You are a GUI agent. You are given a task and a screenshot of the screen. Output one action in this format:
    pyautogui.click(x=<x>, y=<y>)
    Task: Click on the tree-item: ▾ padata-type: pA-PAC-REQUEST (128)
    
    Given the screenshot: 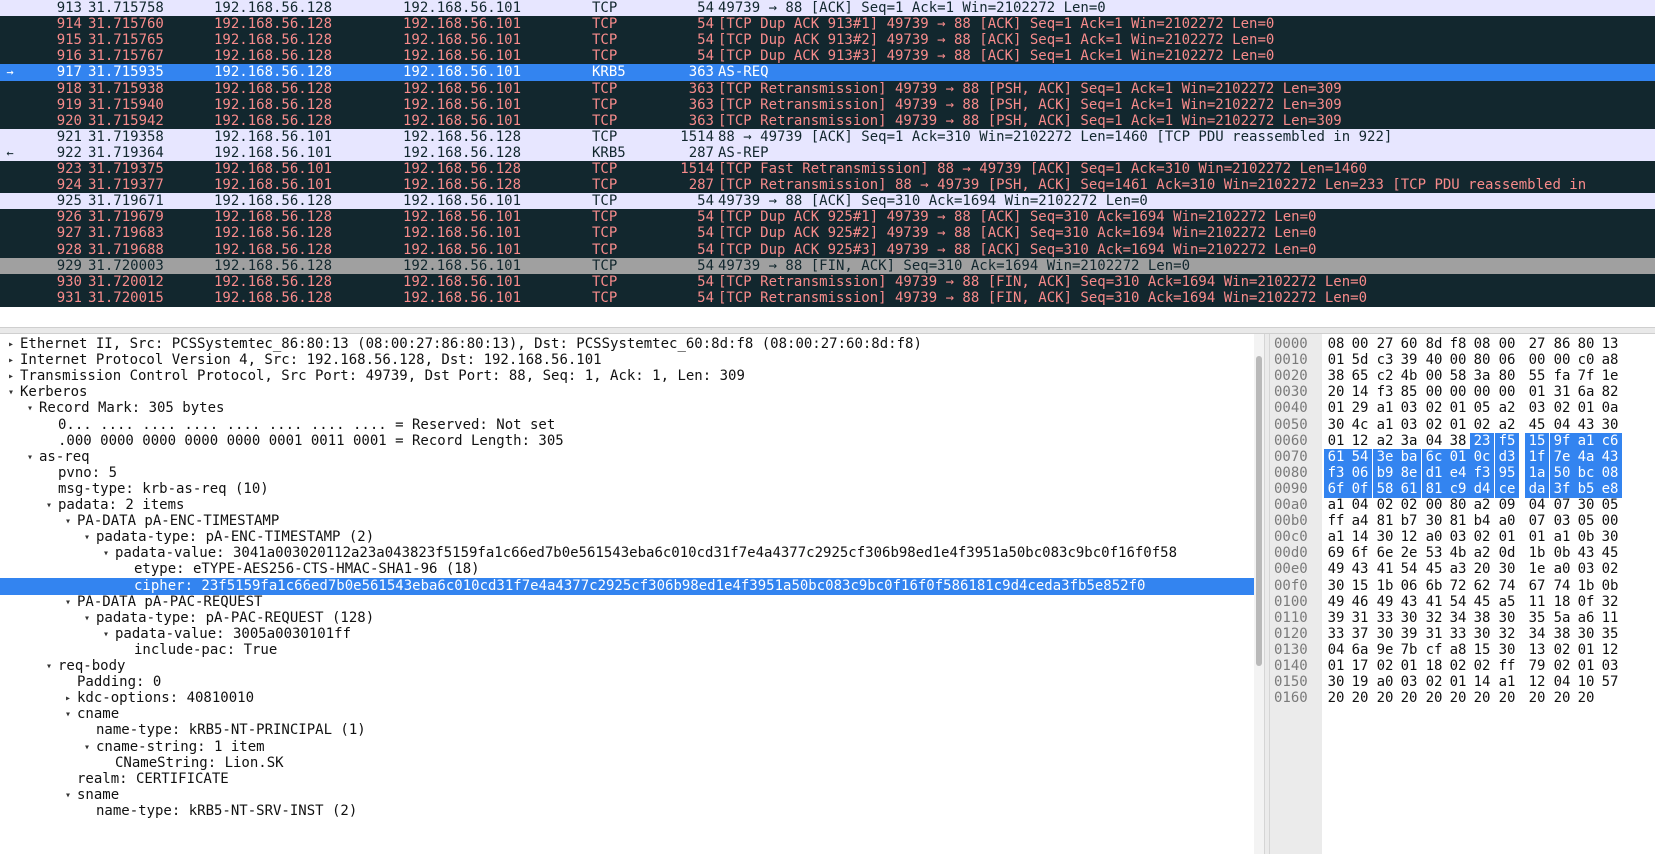 What is the action you would take?
    pyautogui.click(x=627, y=618)
    